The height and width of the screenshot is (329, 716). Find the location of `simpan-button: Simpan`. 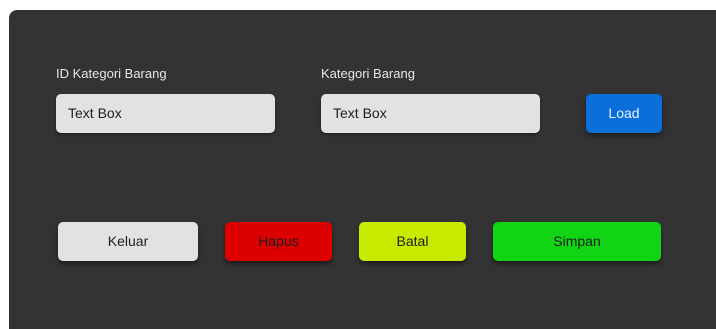

simpan-button: Simpan is located at coordinates (577, 241).